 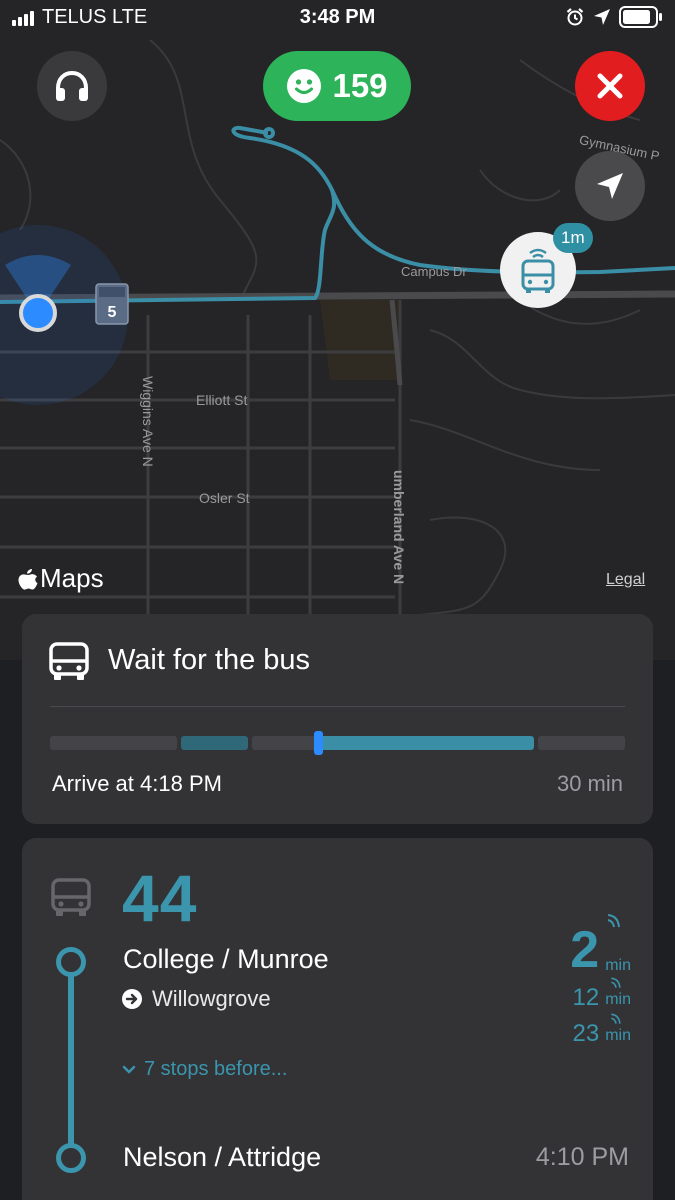 I want to click on trip-duration: 30 min, so click(x=589, y=783).